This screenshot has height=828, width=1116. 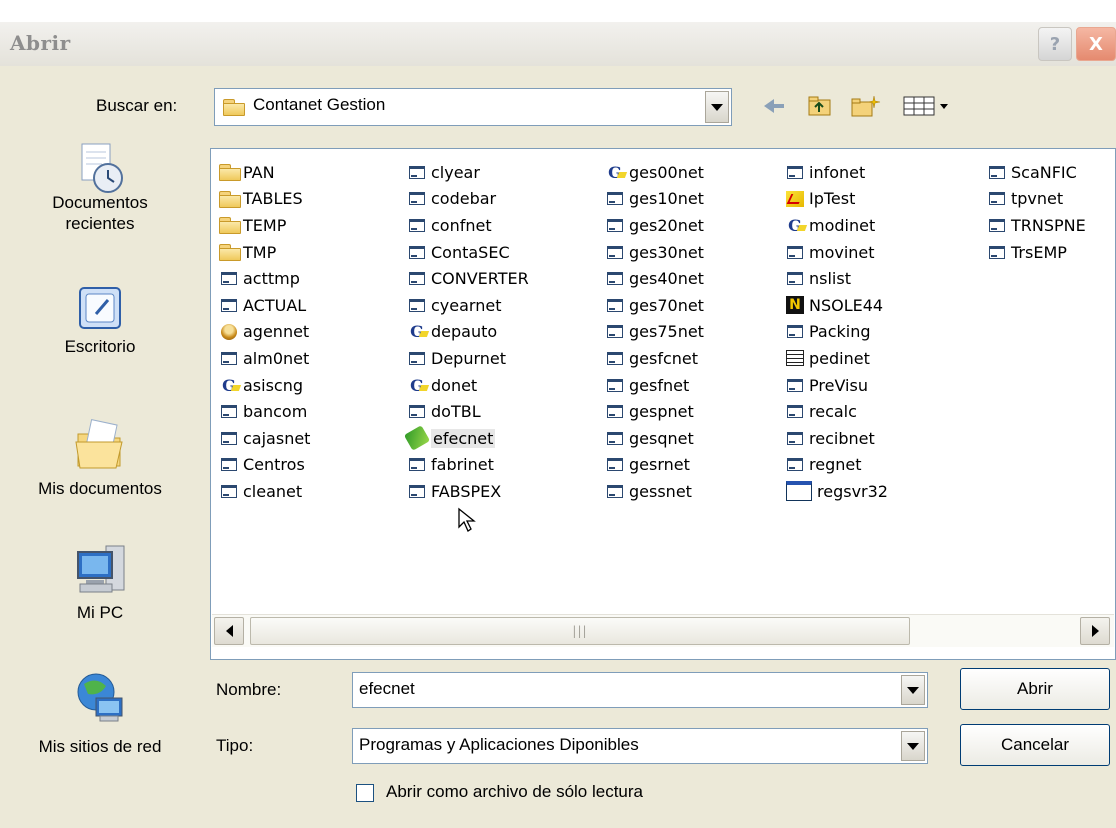 What do you see at coordinates (654, 411) in the screenshot?
I see `list-item: gespnet` at bounding box center [654, 411].